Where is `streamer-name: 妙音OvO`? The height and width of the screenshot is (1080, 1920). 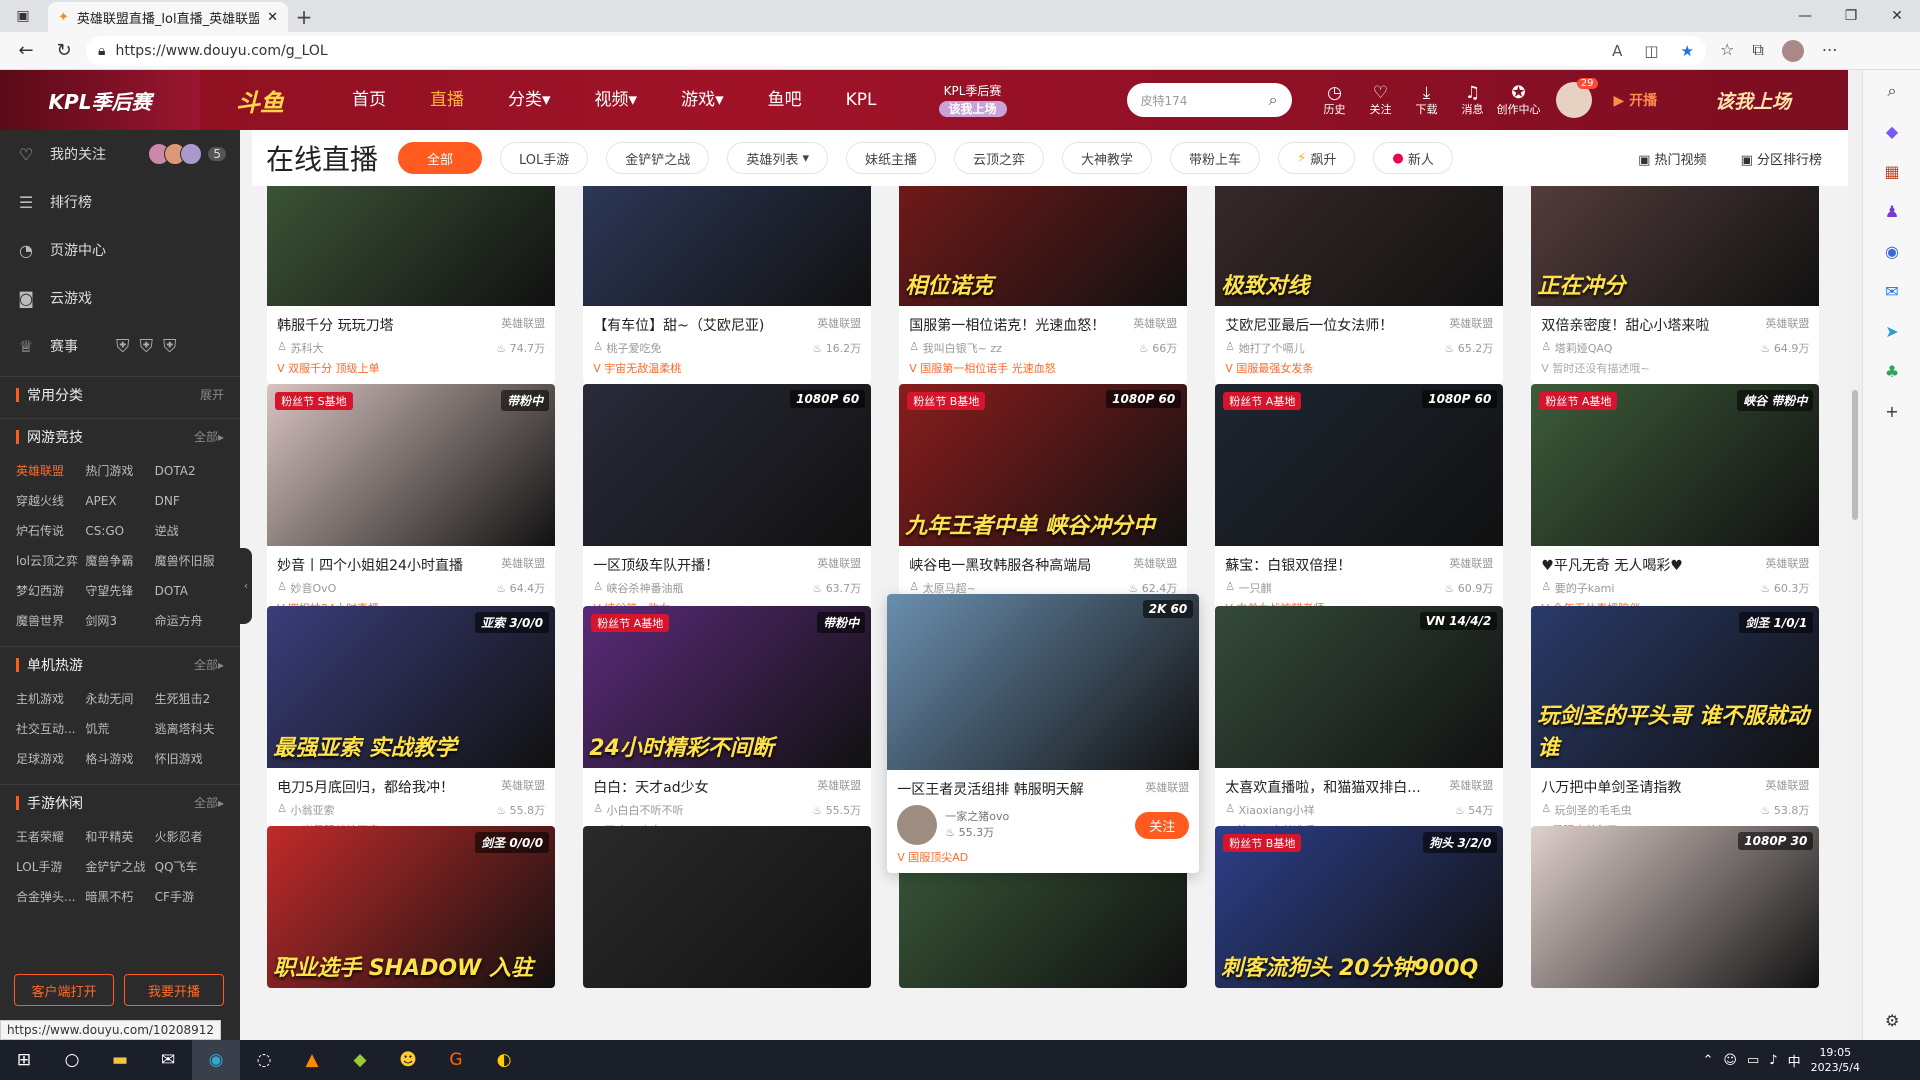 streamer-name: 妙音OvO is located at coordinates (314, 588).